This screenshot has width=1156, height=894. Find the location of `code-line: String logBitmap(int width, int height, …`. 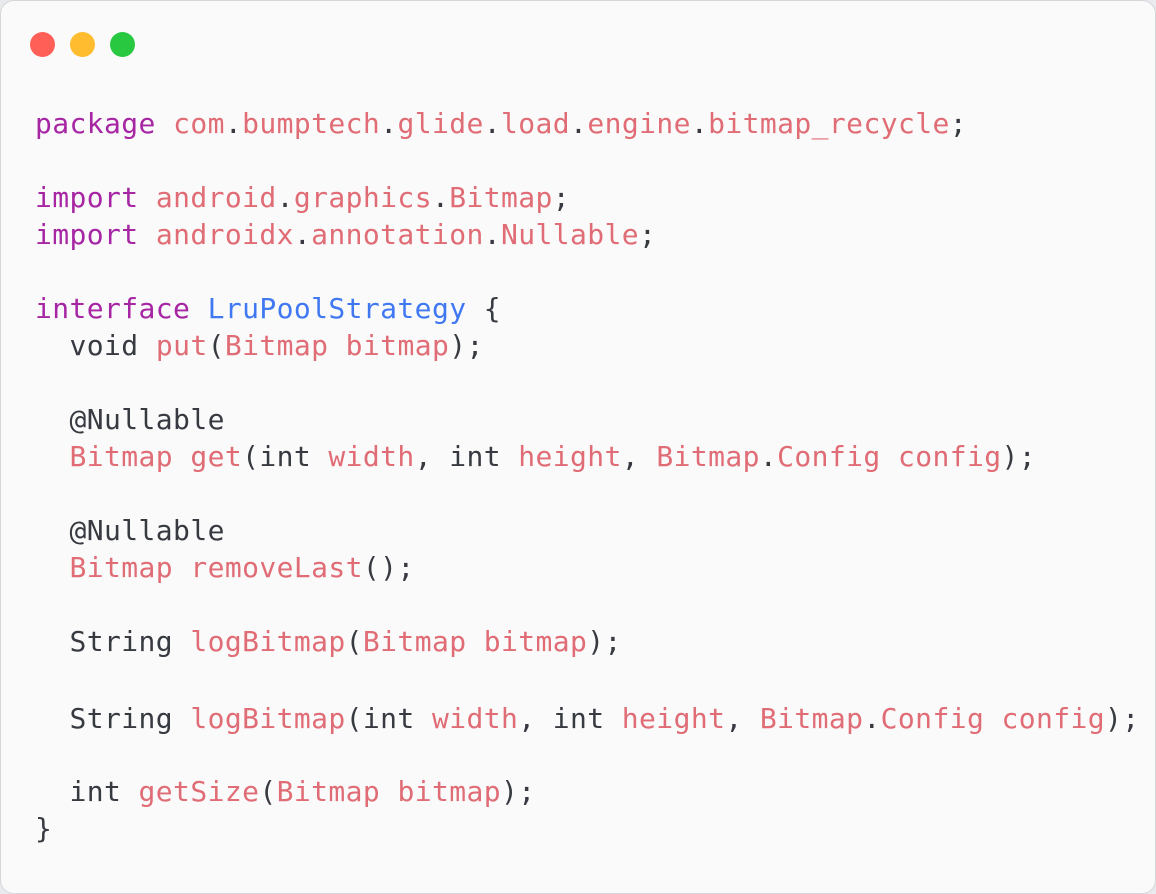

code-line: String logBitmap(int width, int height, … is located at coordinates (587, 718).